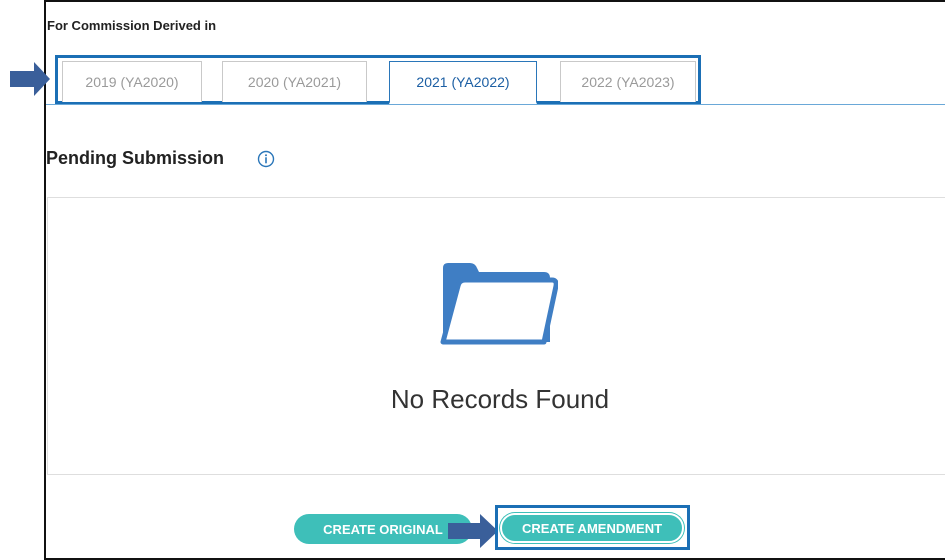 Image resolution: width=945 pixels, height=560 pixels. Describe the element at coordinates (266, 159) in the screenshot. I see `info-circle-icon` at that location.